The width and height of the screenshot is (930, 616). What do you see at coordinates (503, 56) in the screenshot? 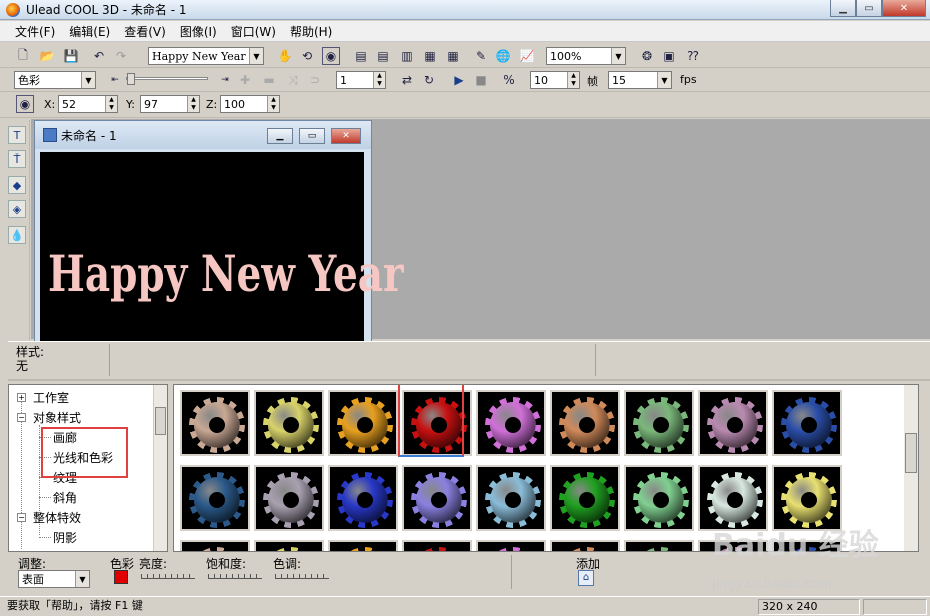
I see `globe-icon: 🌐` at bounding box center [503, 56].